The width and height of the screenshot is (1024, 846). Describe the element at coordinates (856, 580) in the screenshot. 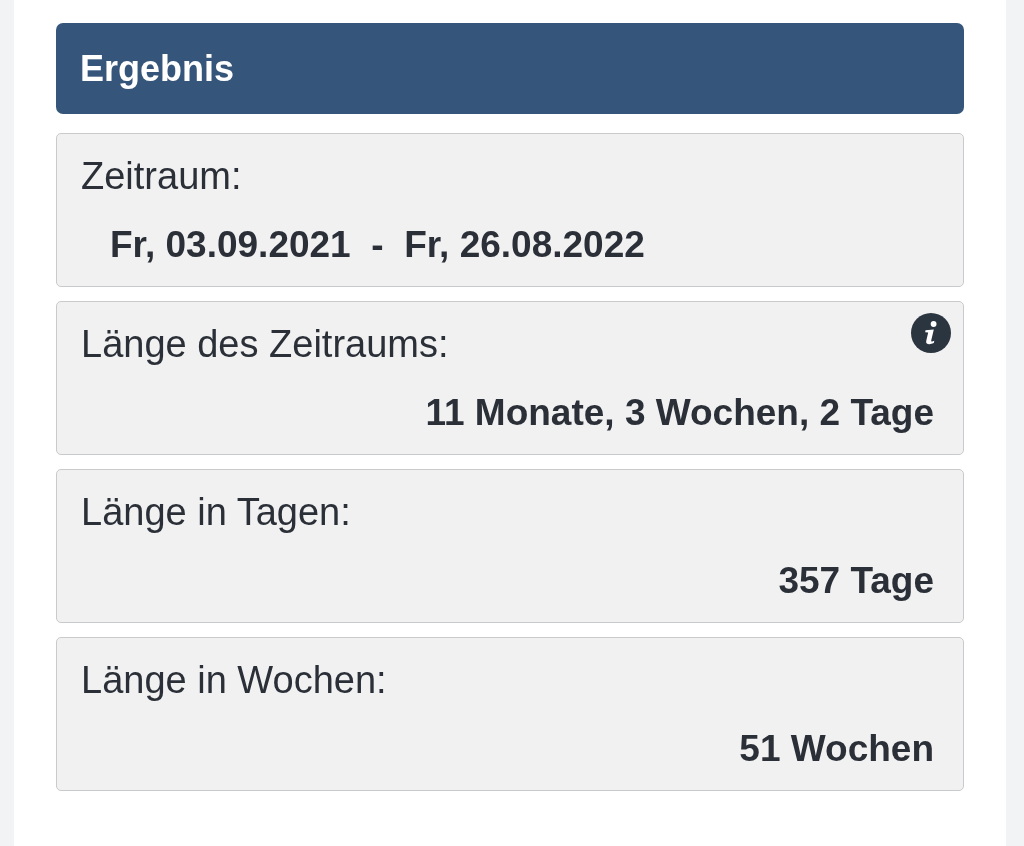

I see `result-value: 357 Tage` at that location.